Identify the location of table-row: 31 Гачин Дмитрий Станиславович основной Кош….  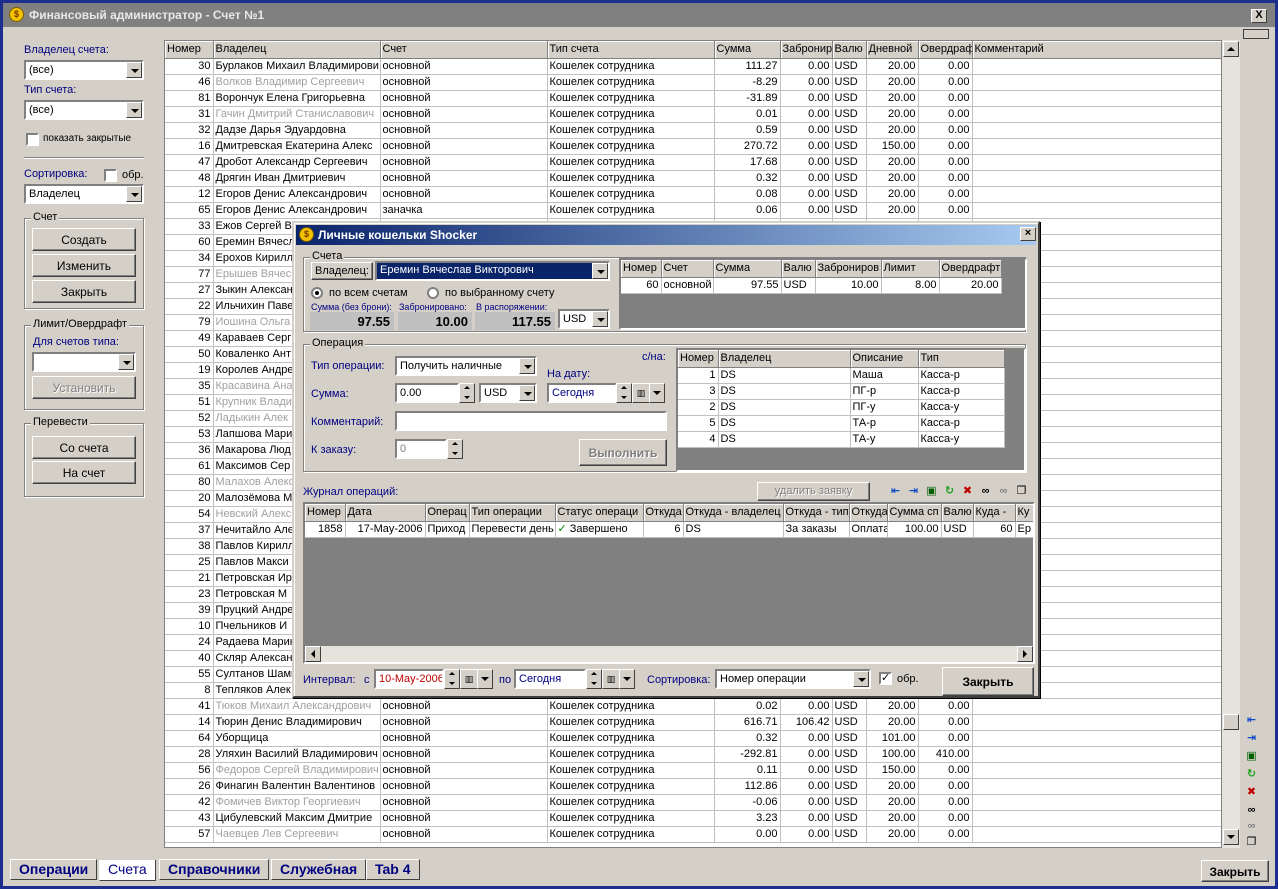
(693, 114).